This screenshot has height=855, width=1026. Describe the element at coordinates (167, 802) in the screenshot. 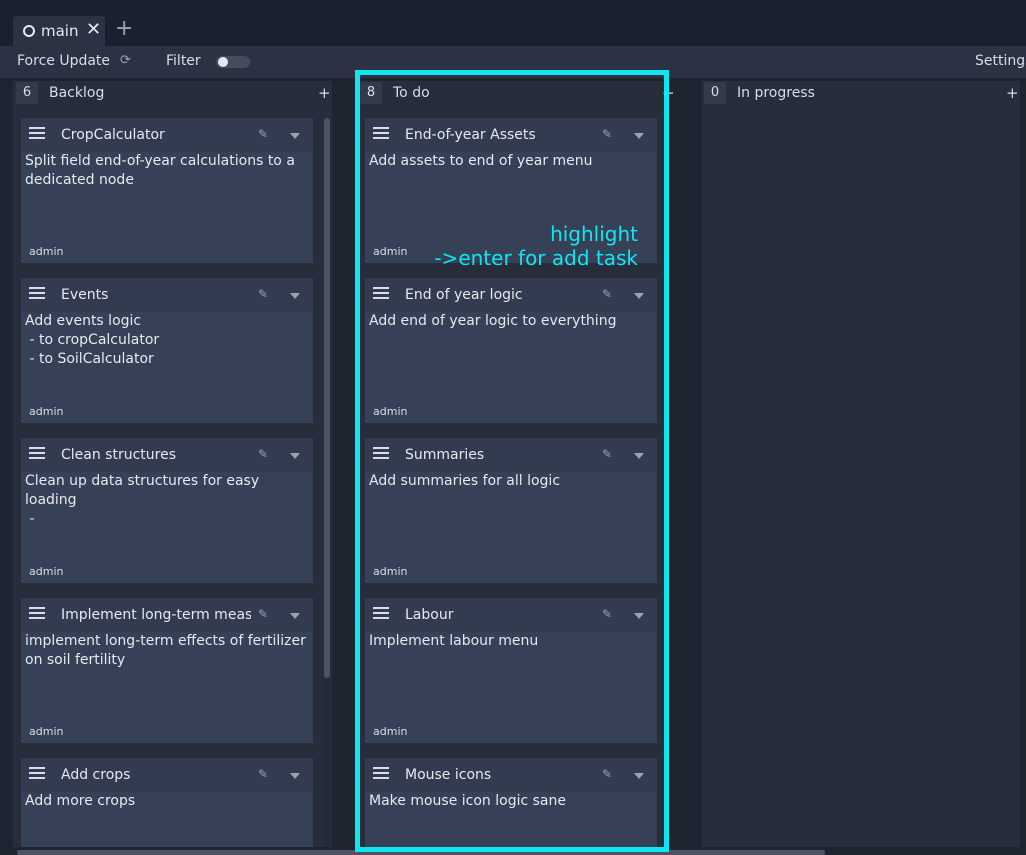

I see `task-card: Add crops ✎ Add more crops` at that location.